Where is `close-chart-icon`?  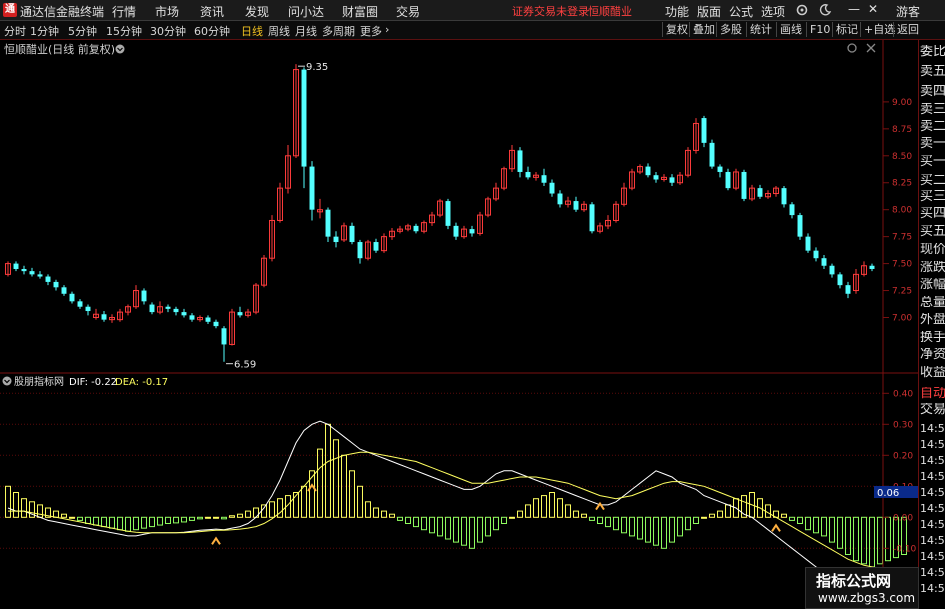 close-chart-icon is located at coordinates (871, 48).